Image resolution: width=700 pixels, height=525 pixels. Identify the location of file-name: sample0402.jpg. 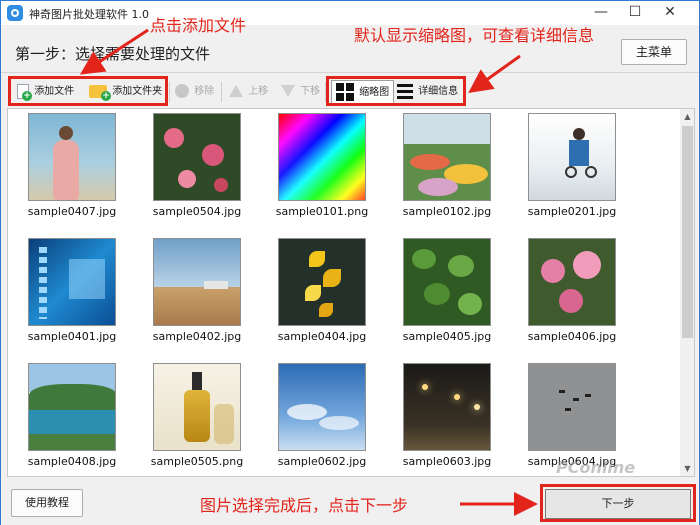
(197, 336).